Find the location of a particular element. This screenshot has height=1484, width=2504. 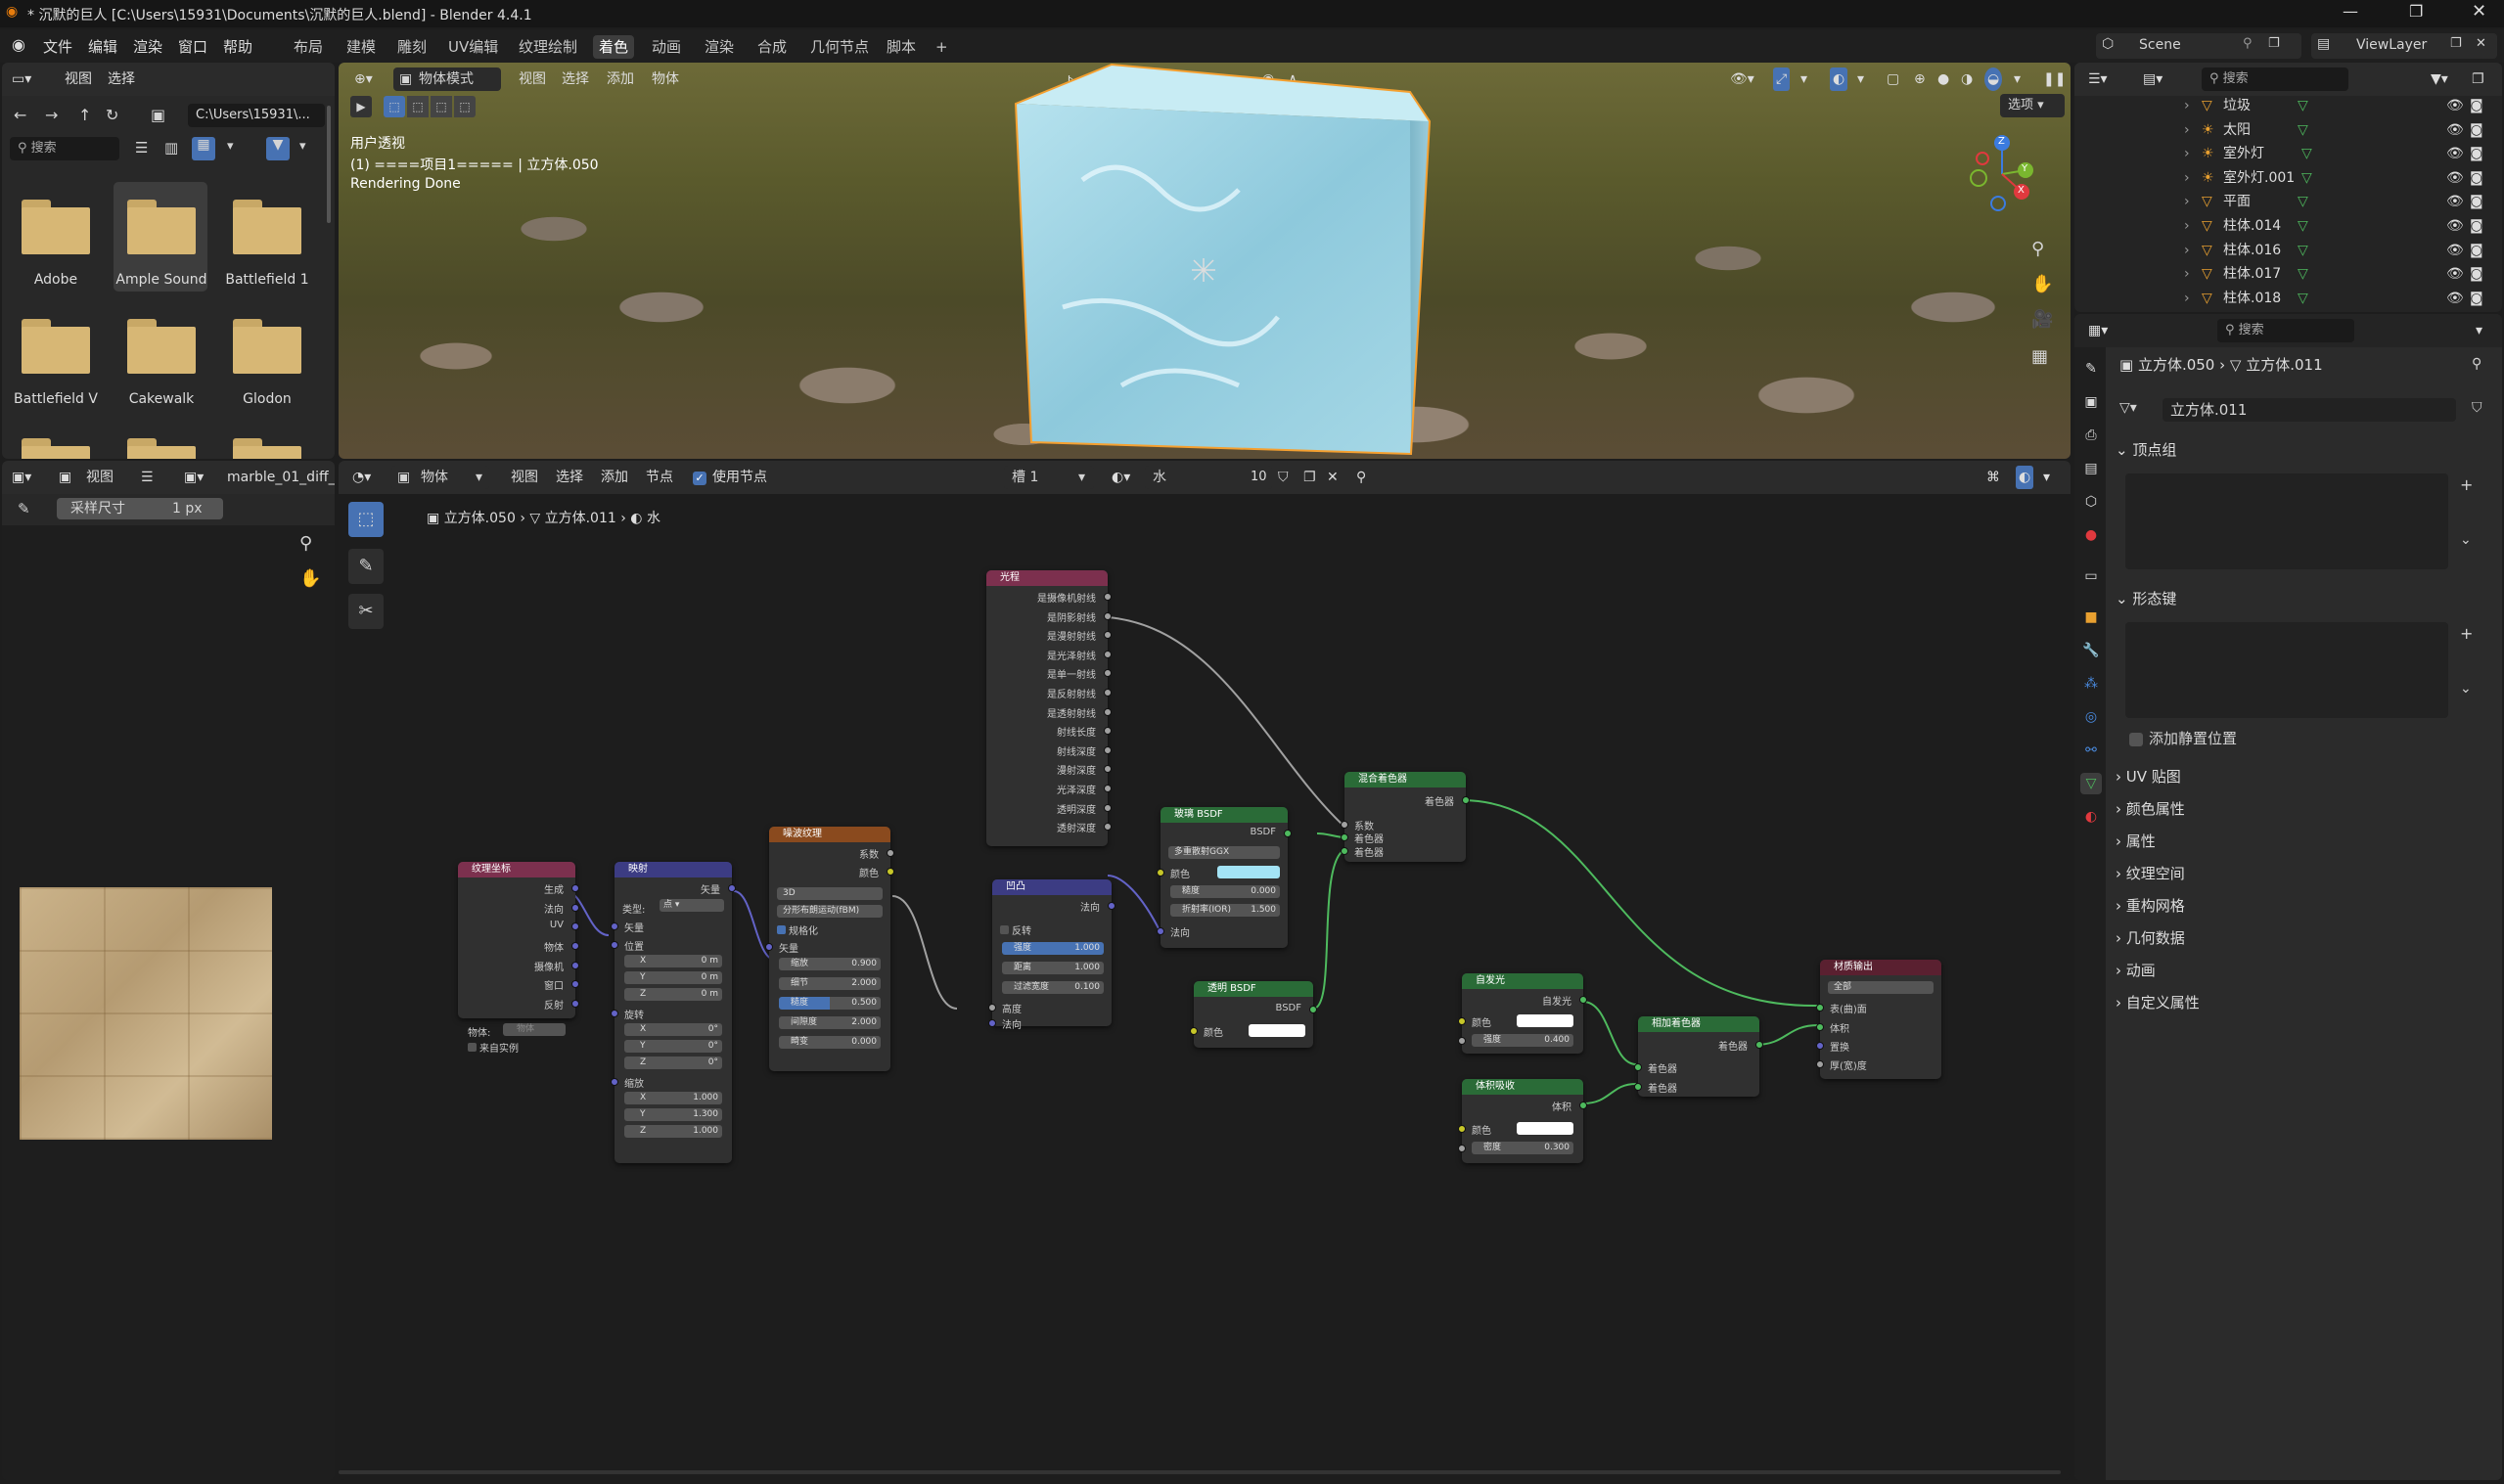

fake-user-icon: ⛉ is located at coordinates (2477, 408).